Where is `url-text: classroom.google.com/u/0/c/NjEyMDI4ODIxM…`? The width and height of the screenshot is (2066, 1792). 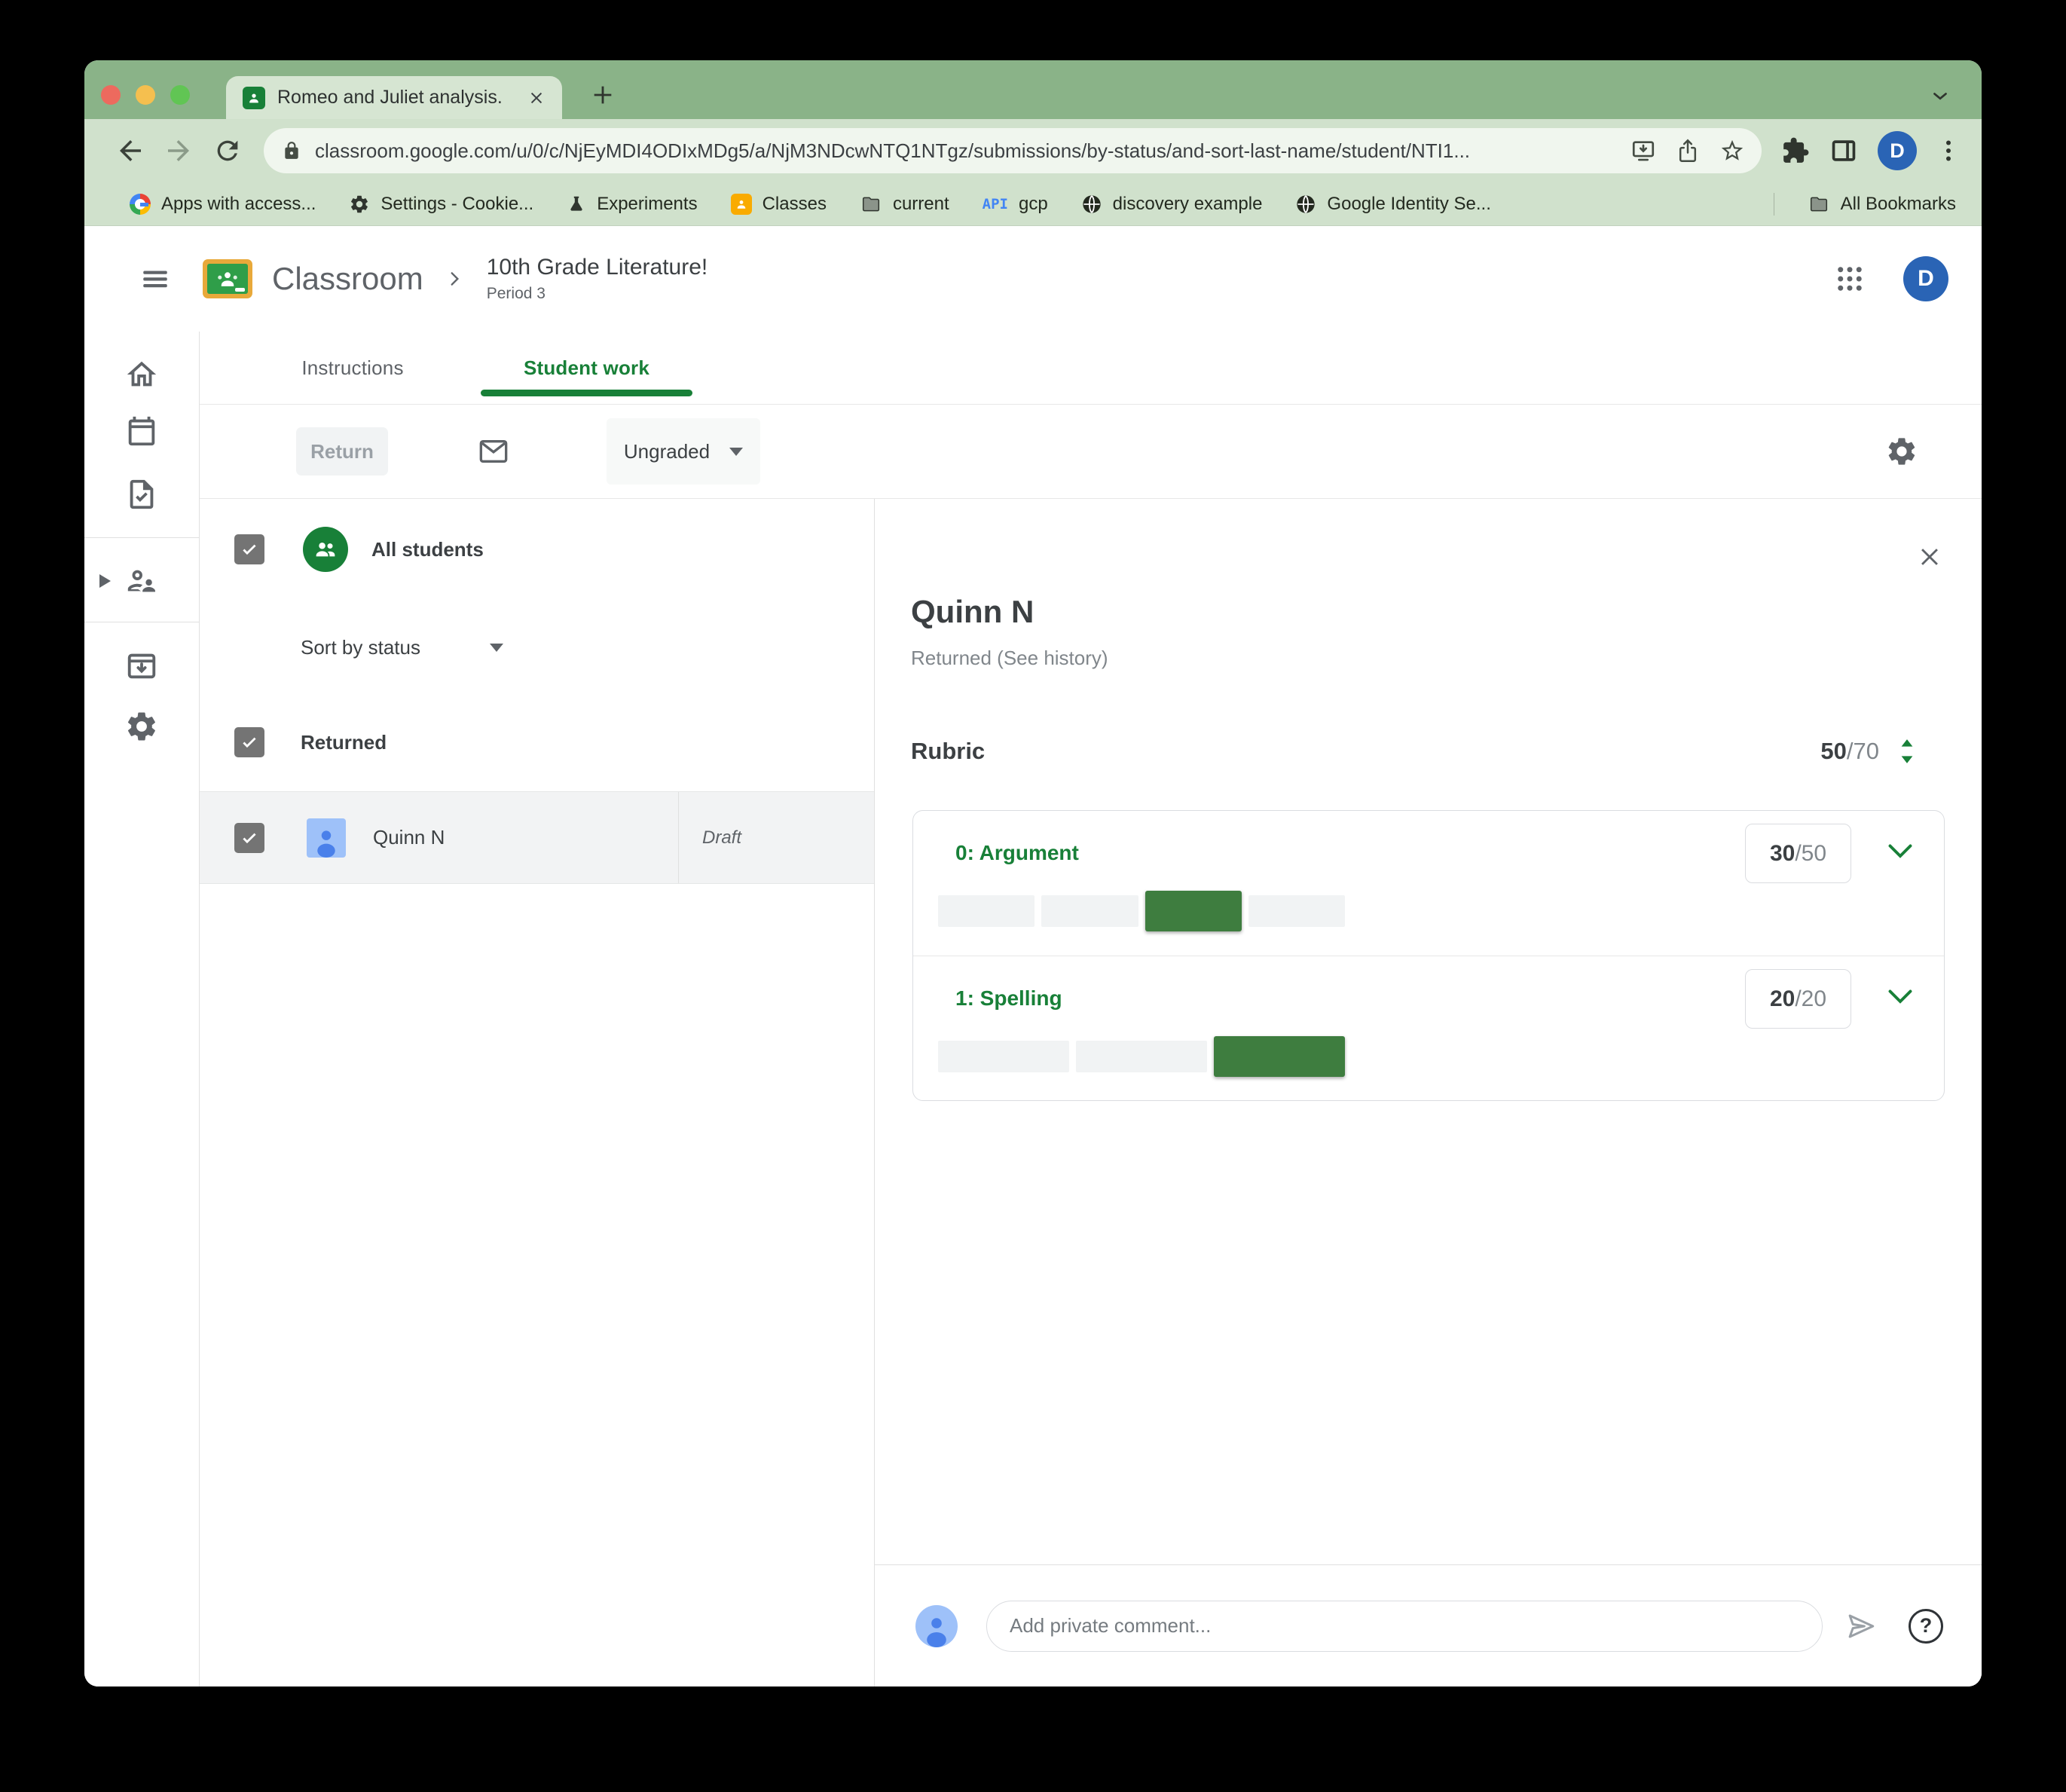
url-text: classroom.google.com/u/0/c/NjEyMDI4ODIxM… is located at coordinates (893, 150).